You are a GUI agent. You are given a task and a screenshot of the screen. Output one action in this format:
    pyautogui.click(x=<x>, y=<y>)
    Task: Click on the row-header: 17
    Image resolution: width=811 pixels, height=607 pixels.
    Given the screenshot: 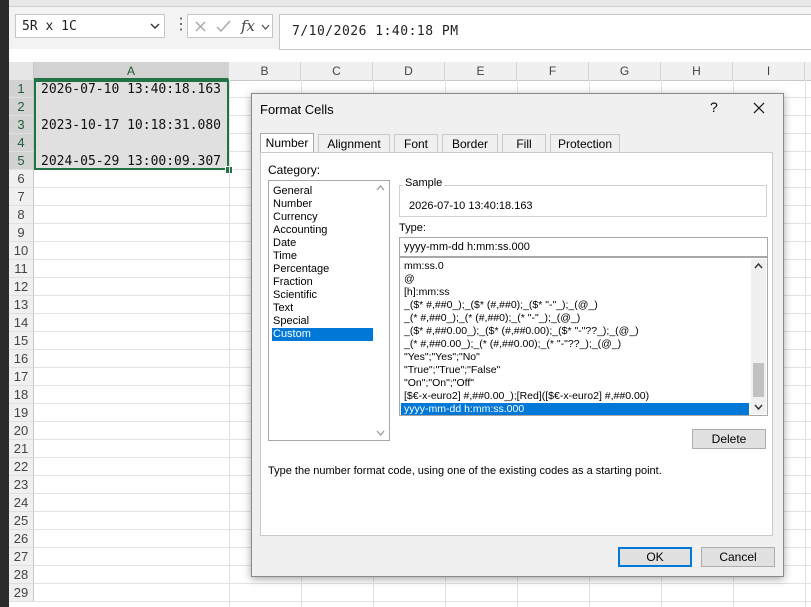 What is the action you would take?
    pyautogui.click(x=21, y=377)
    